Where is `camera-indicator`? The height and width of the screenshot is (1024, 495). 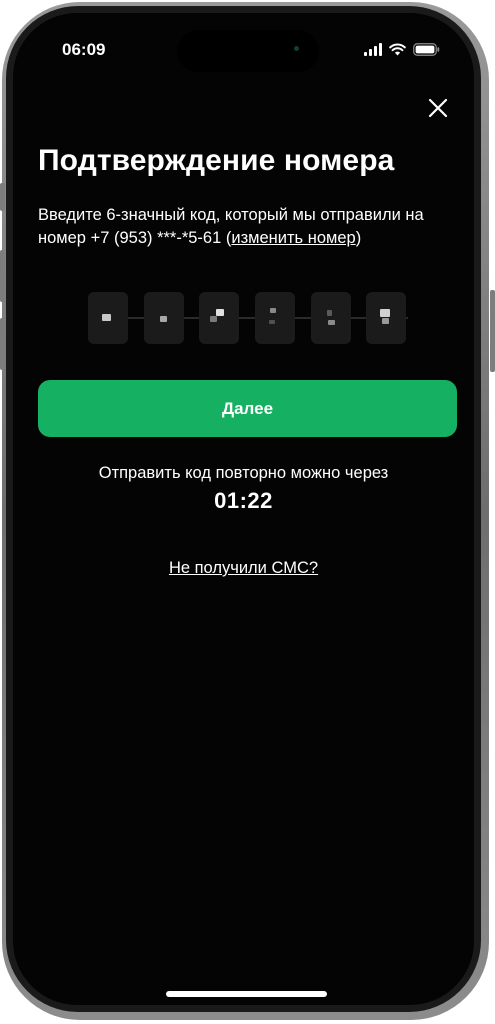 camera-indicator is located at coordinates (296, 48).